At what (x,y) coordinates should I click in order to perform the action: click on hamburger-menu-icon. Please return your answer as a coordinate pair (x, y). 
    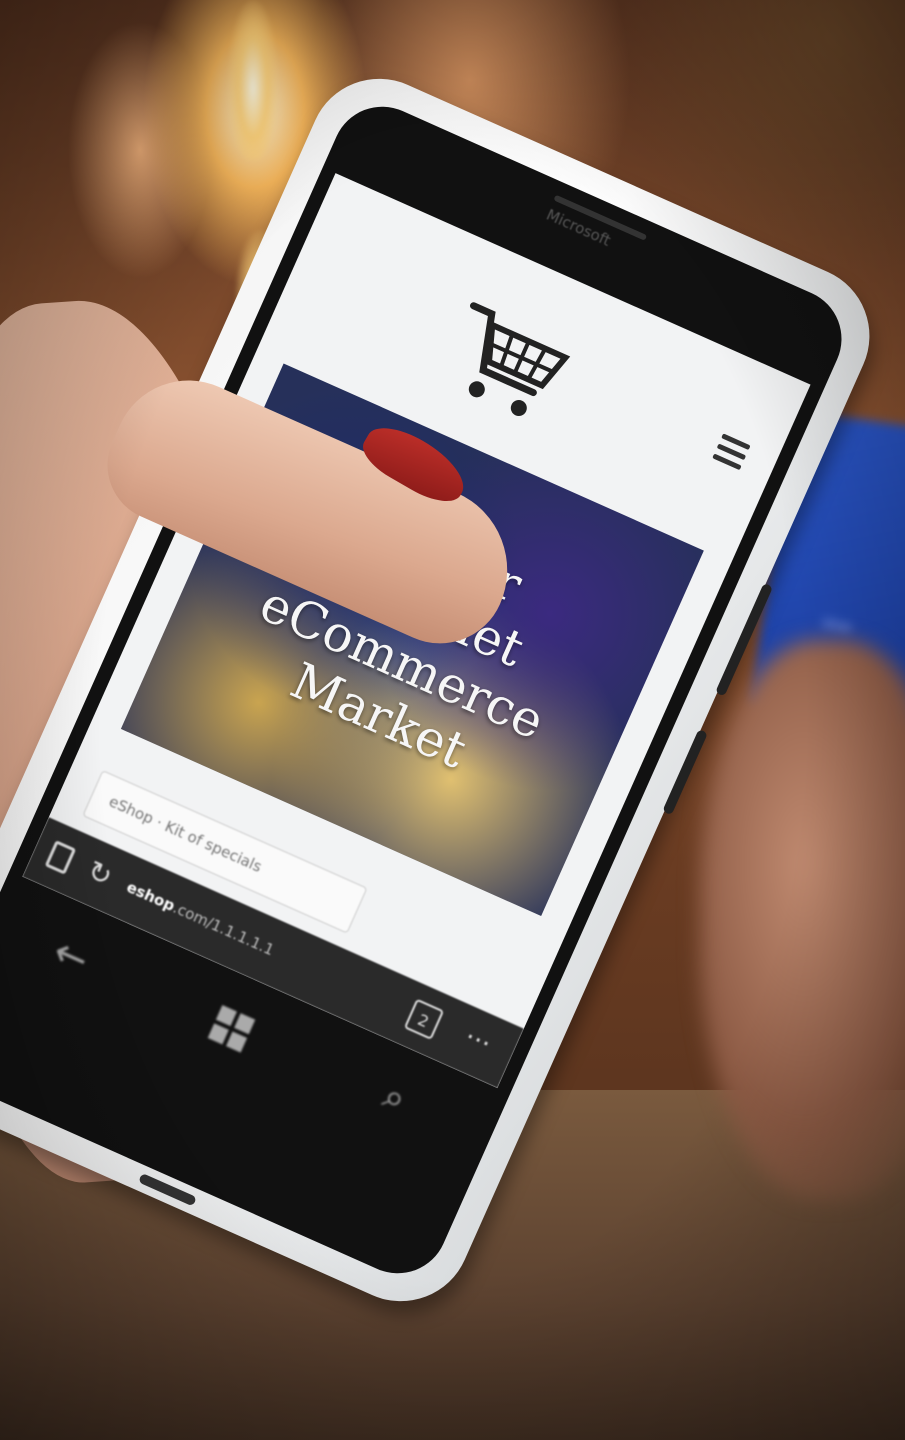
    Looking at the image, I should click on (731, 452).